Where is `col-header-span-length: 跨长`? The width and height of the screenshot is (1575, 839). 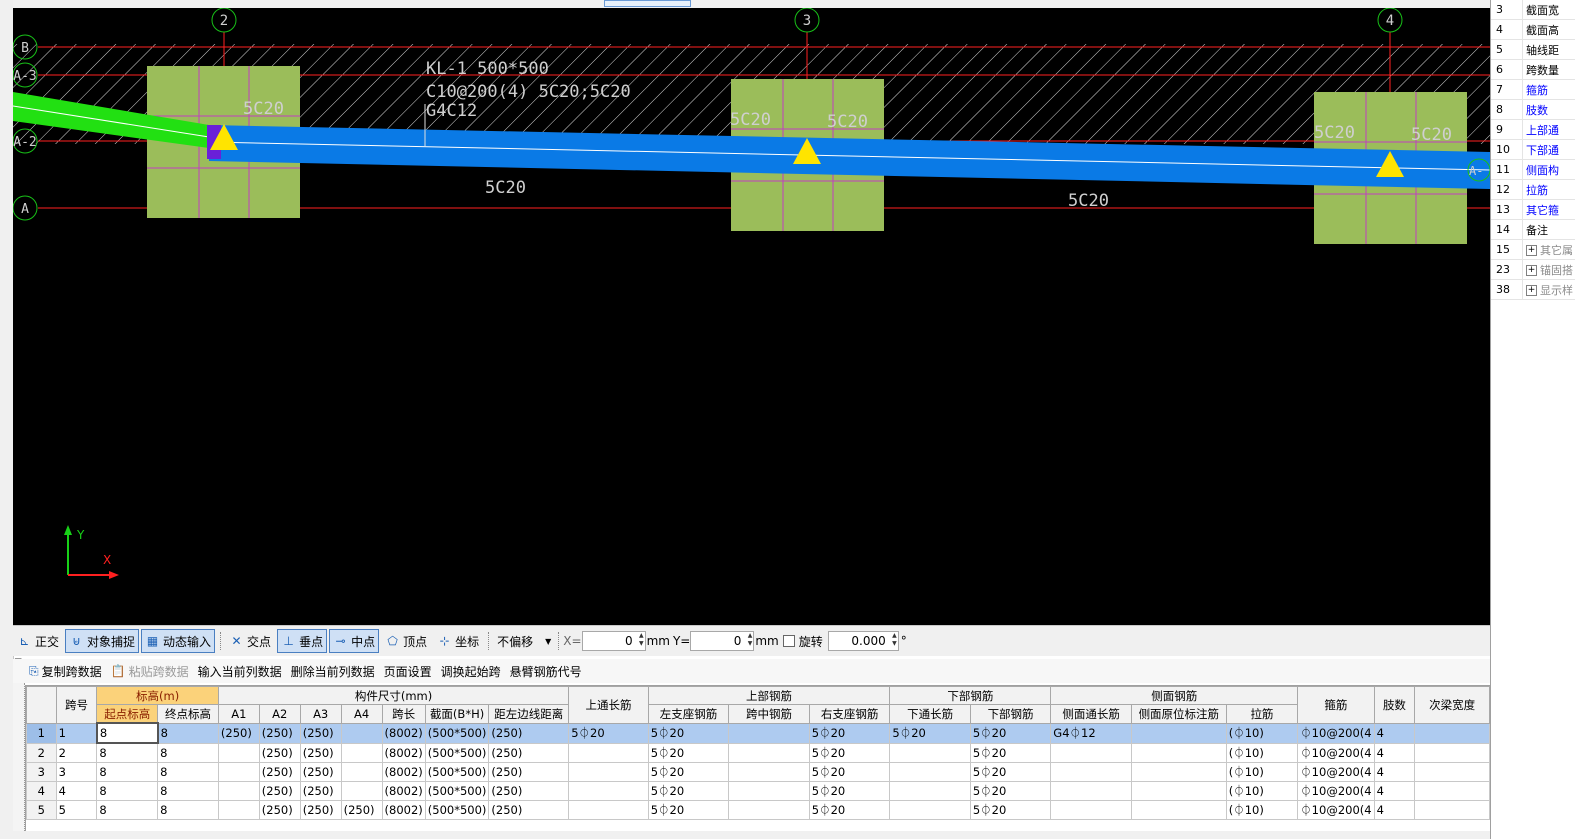
col-header-span-length: 跨长 is located at coordinates (403, 714).